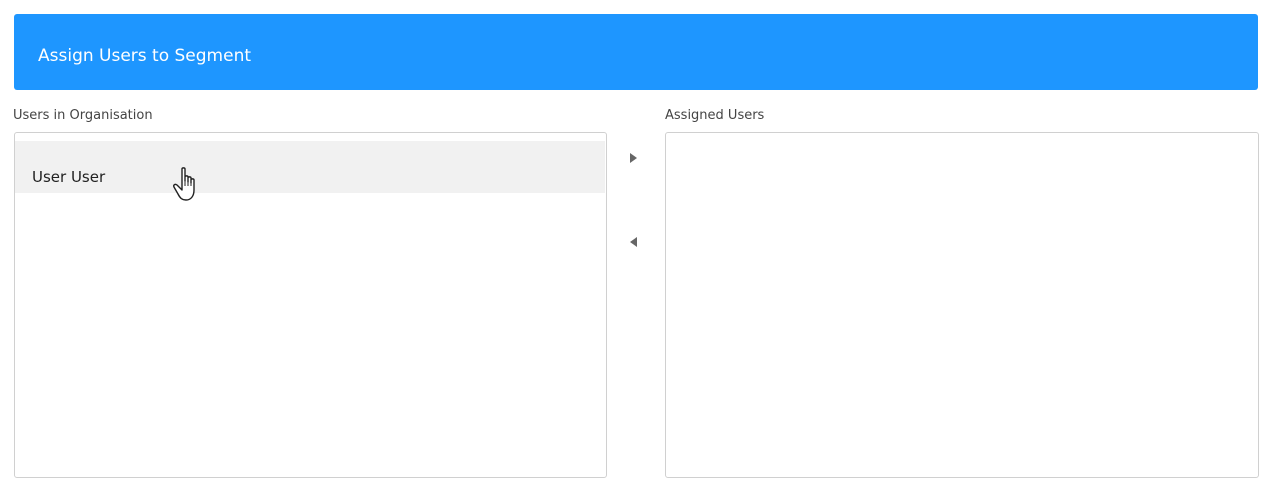 The image size is (1261, 491). What do you see at coordinates (83, 115) in the screenshot?
I see `users-in-organisation-label: Users in Organisation` at bounding box center [83, 115].